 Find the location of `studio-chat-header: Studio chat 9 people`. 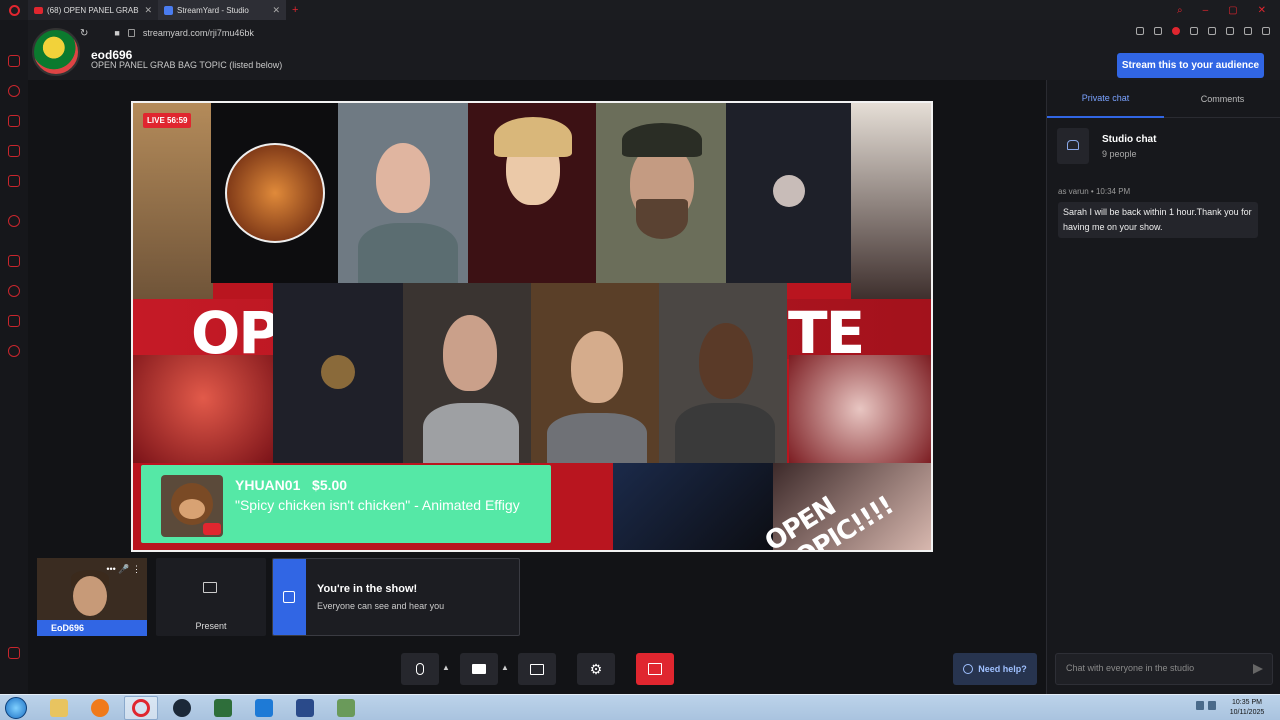

studio-chat-header: Studio chat 9 people is located at coordinates (1164, 147).